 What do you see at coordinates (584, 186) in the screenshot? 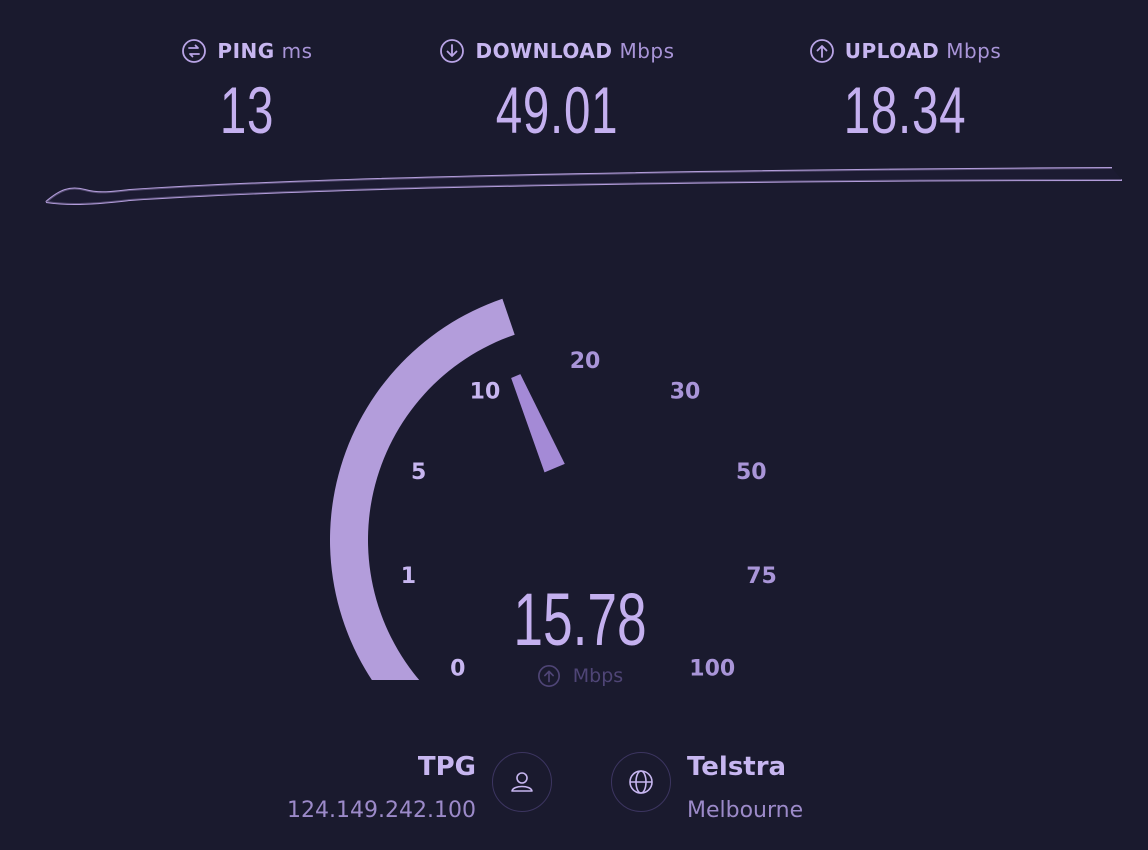
I see `throughput-graph` at bounding box center [584, 186].